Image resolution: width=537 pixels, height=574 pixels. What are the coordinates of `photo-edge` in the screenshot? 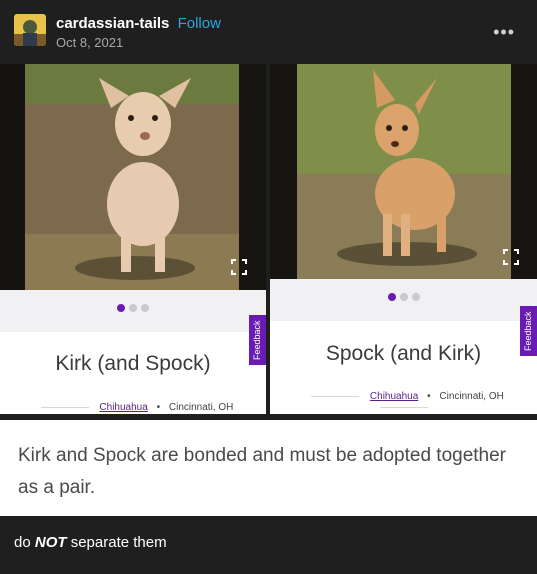 It's located at (12, 177).